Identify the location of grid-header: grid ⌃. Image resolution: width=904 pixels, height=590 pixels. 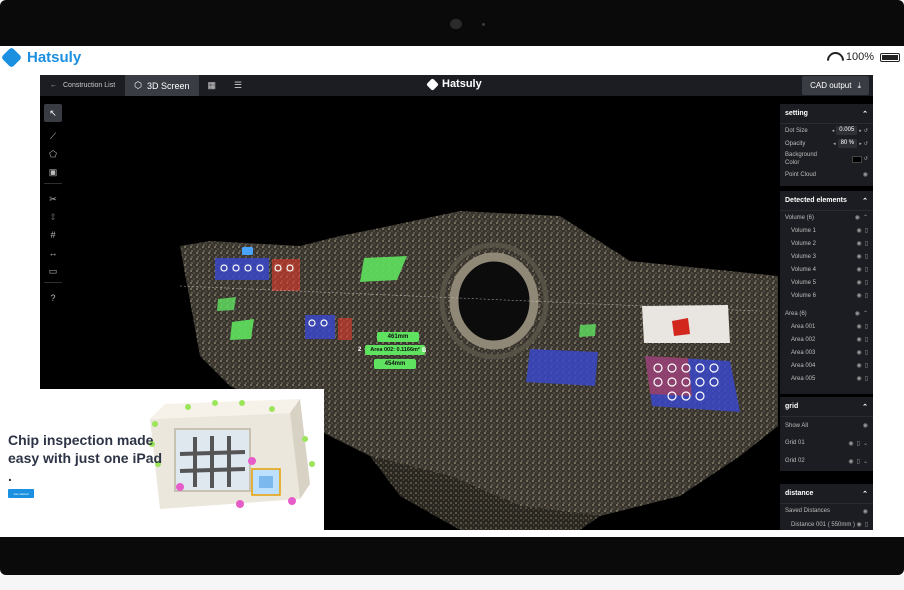
(826, 407).